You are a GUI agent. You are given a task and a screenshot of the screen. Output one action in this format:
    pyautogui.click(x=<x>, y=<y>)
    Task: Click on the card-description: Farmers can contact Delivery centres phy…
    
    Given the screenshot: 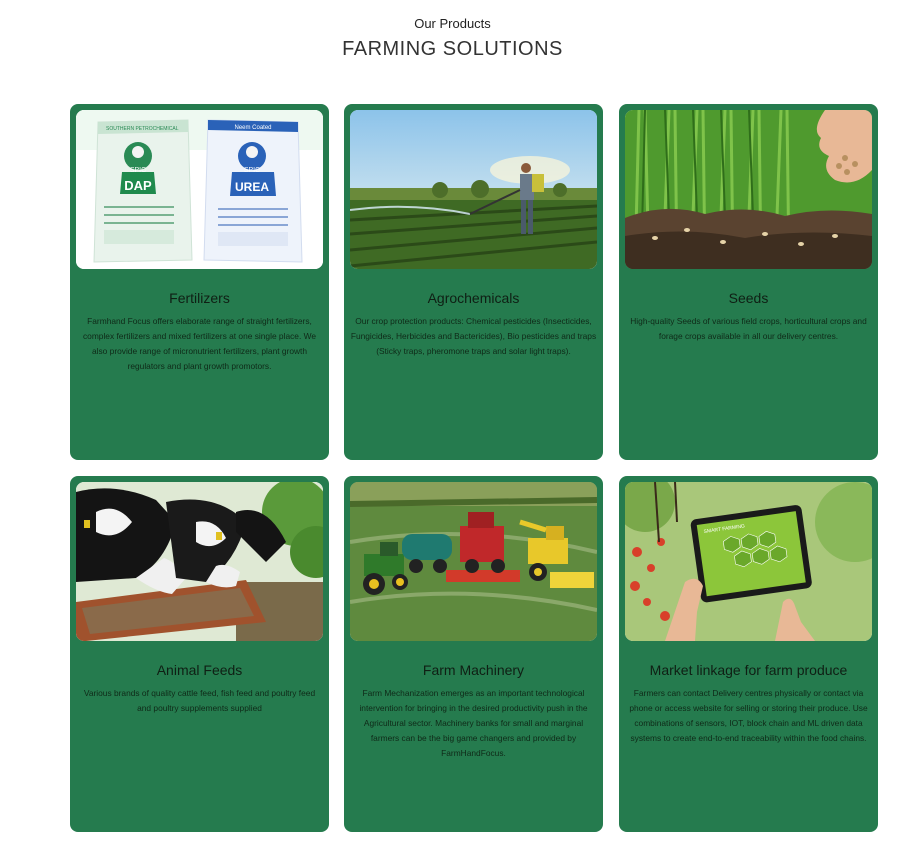 What is the action you would take?
    pyautogui.click(x=748, y=715)
    